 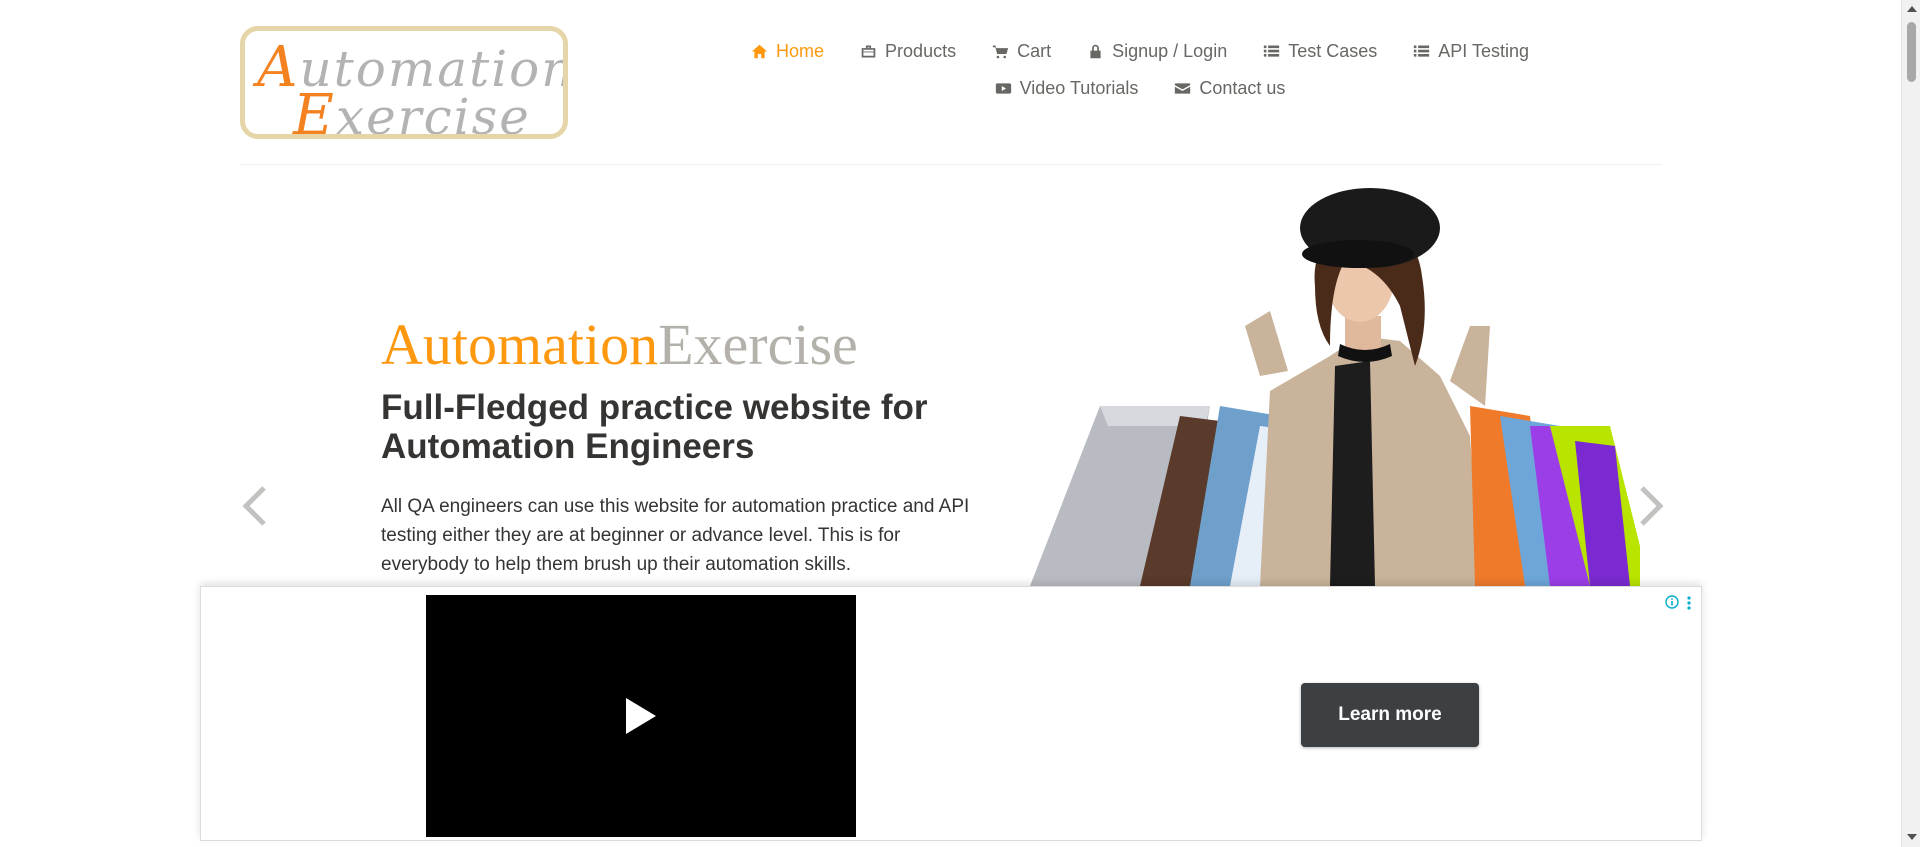 I want to click on nav-item-video-tutorials: Video Tutorials, so click(x=1067, y=88).